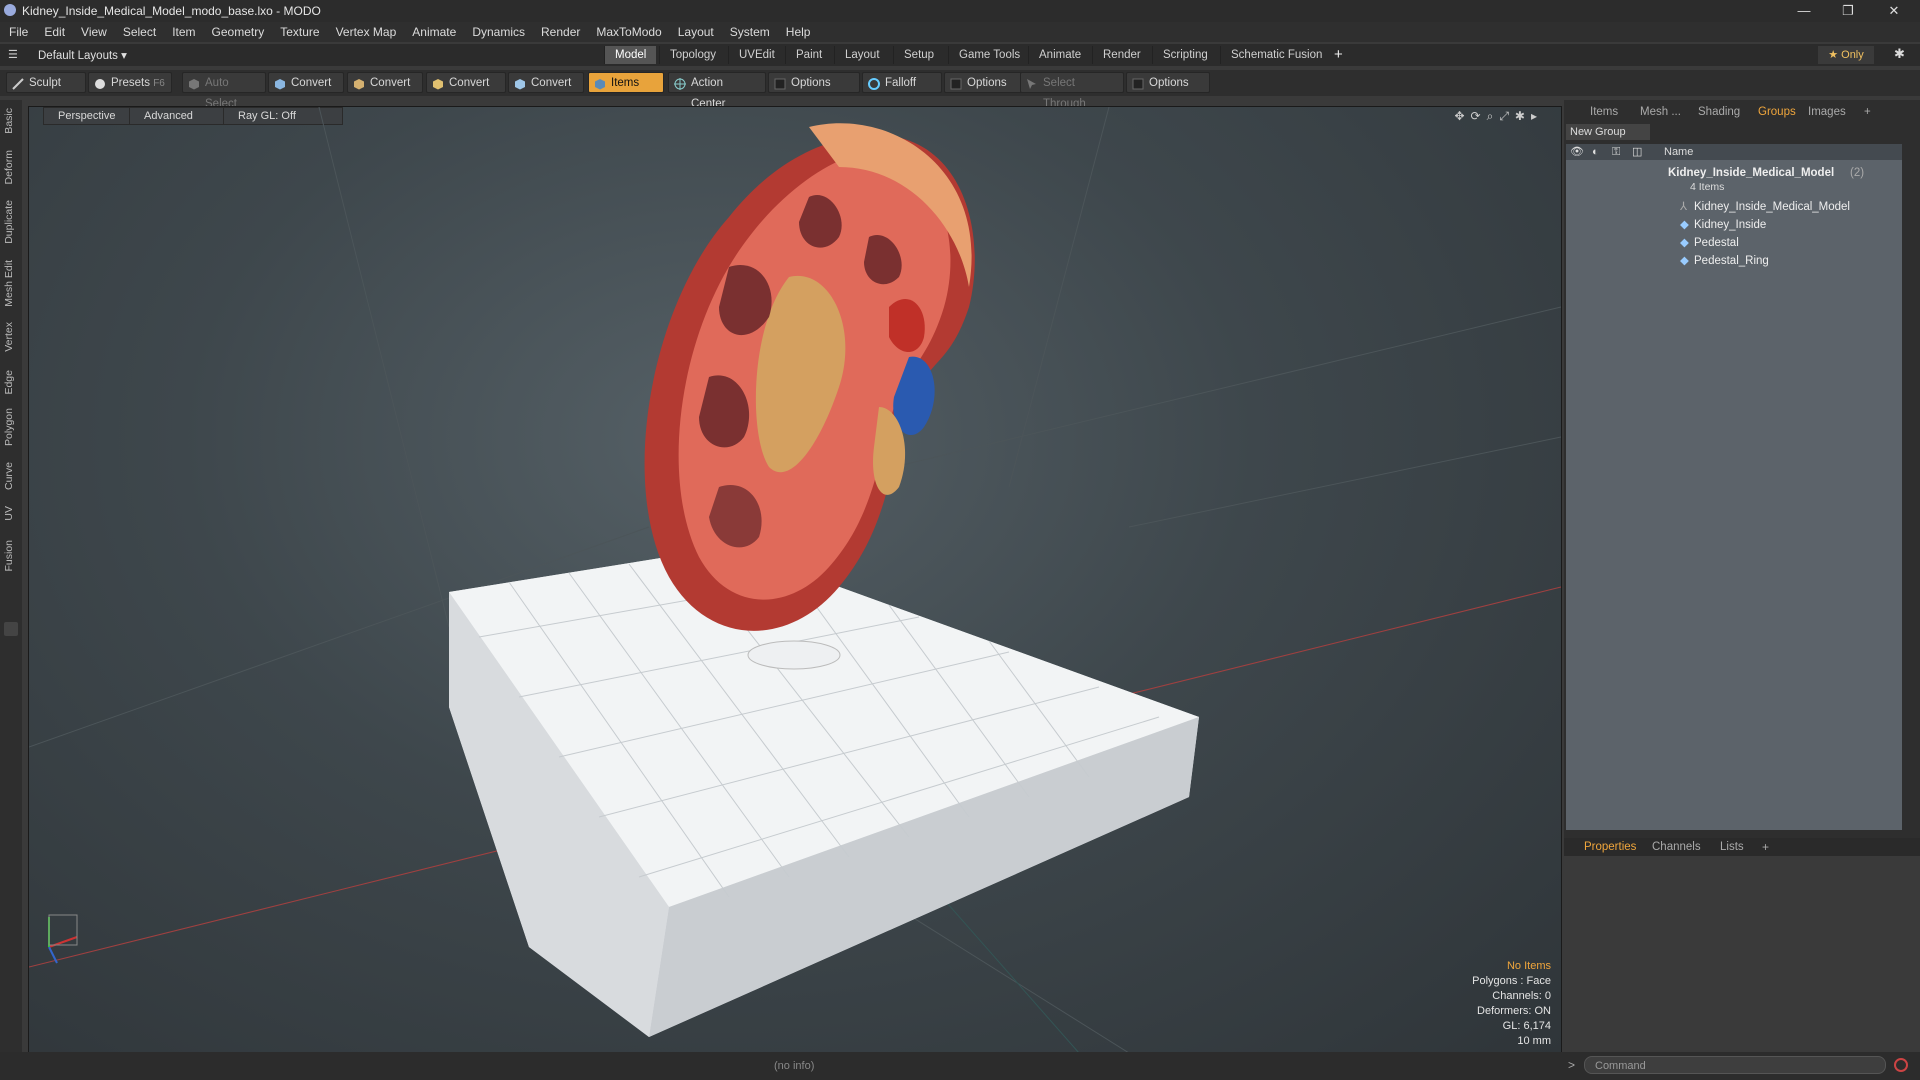 This screenshot has height=1080, width=1920. Describe the element at coordinates (1734, 207) in the screenshot. I see `tree-row-item: ⅄ Kidney_Inside_Medical_Model` at that location.